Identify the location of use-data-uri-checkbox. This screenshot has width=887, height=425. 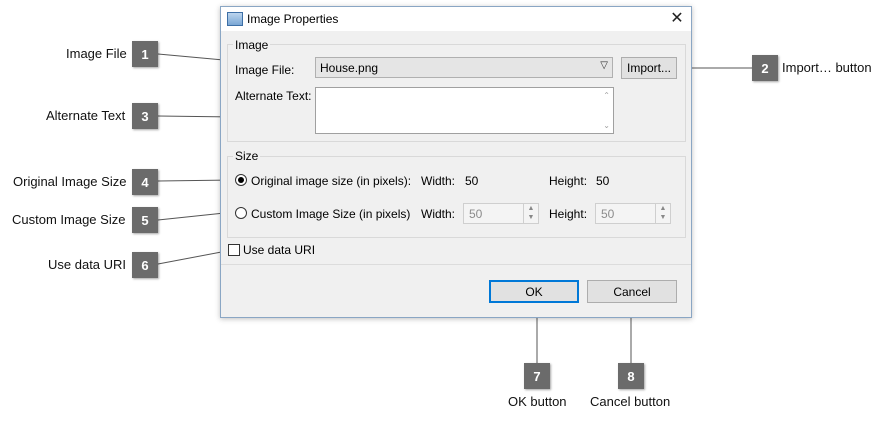
(234, 250).